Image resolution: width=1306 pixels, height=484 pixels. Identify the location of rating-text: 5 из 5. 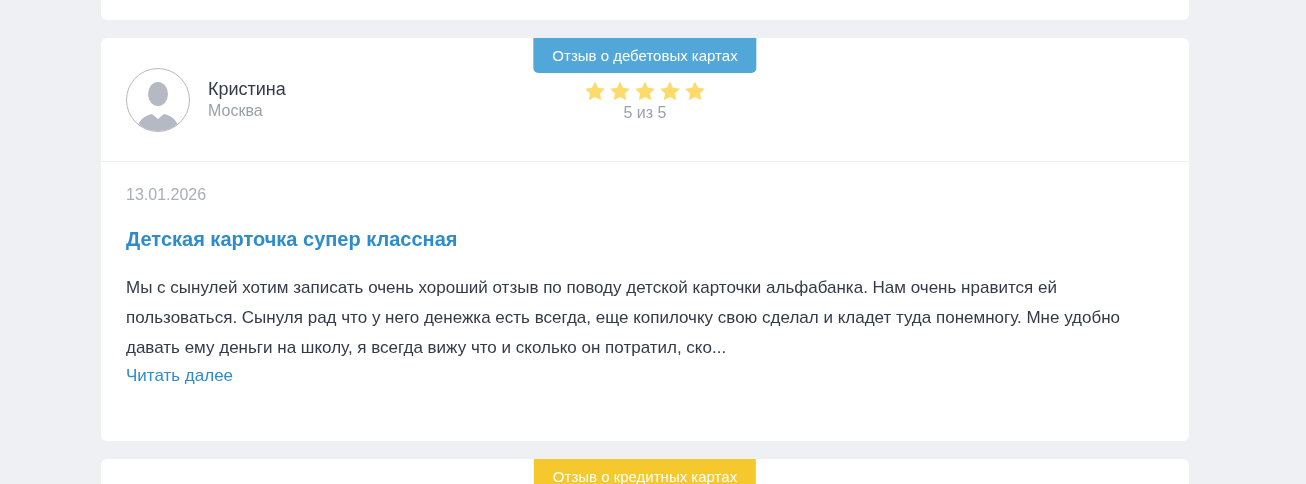
(645, 113).